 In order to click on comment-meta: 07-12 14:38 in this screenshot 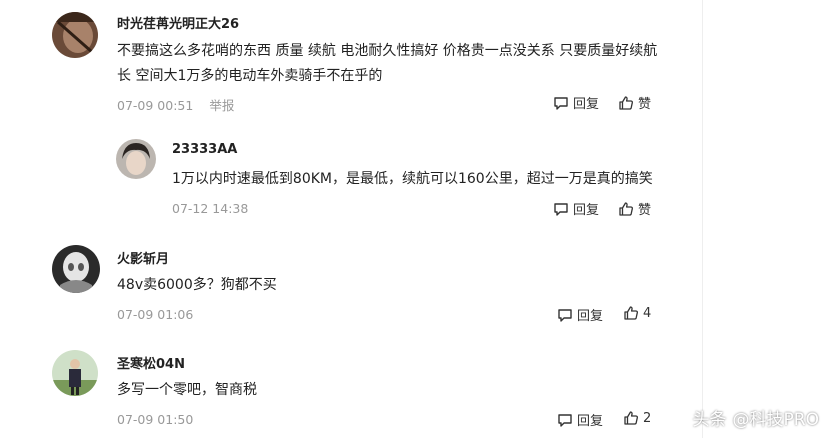, I will do `click(210, 208)`.